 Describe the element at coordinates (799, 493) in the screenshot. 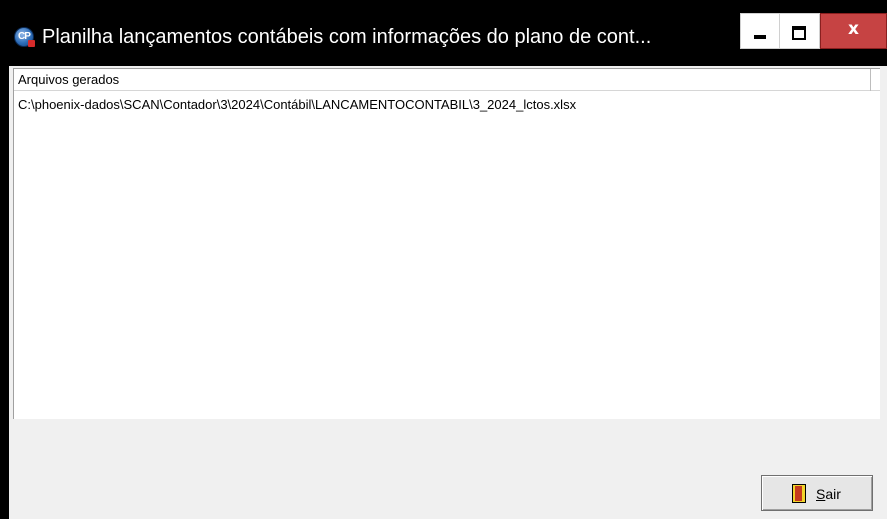

I see `door-exit-icon` at that location.